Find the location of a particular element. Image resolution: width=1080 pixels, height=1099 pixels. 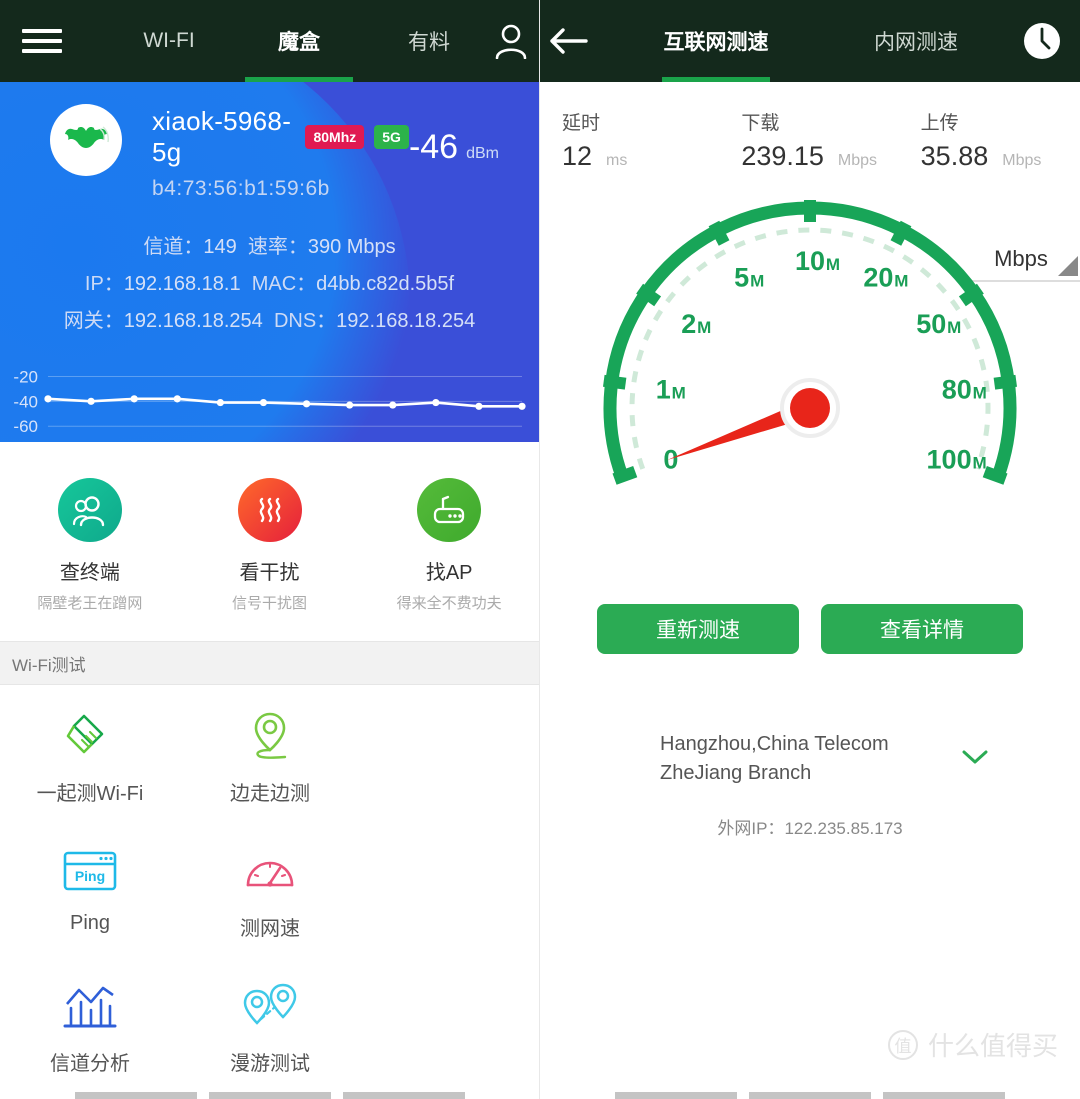

section-header-wifi-test: Wi-Fi测试 is located at coordinates (269, 663).